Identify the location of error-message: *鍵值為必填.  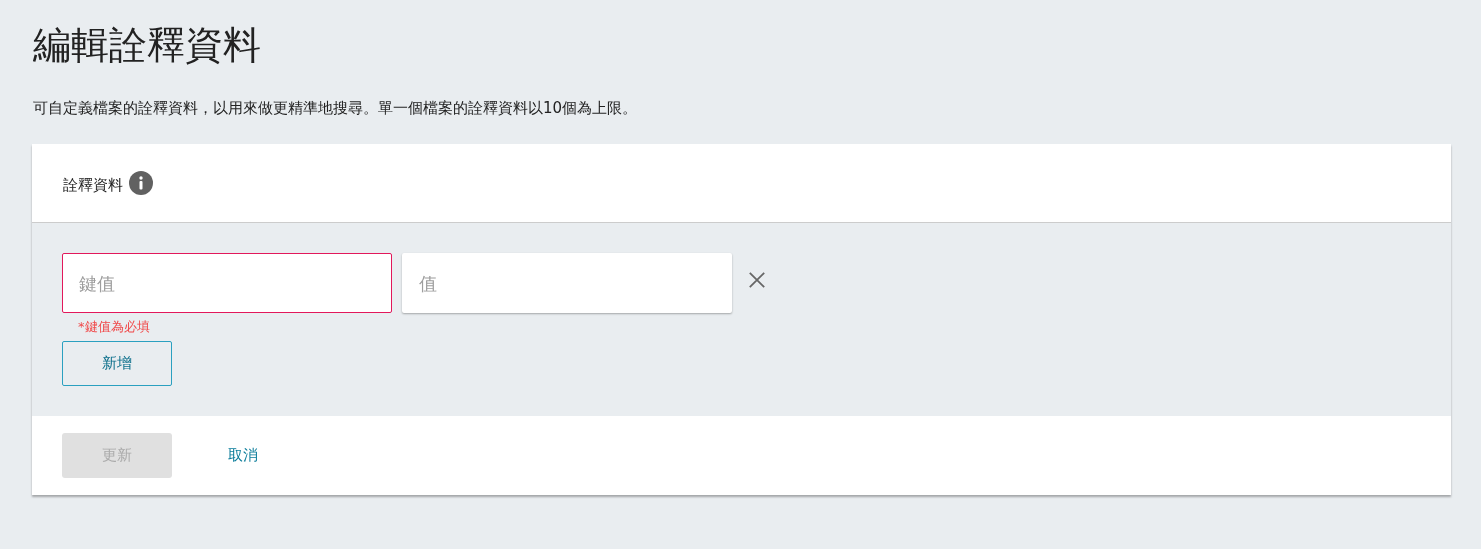
(114, 327).